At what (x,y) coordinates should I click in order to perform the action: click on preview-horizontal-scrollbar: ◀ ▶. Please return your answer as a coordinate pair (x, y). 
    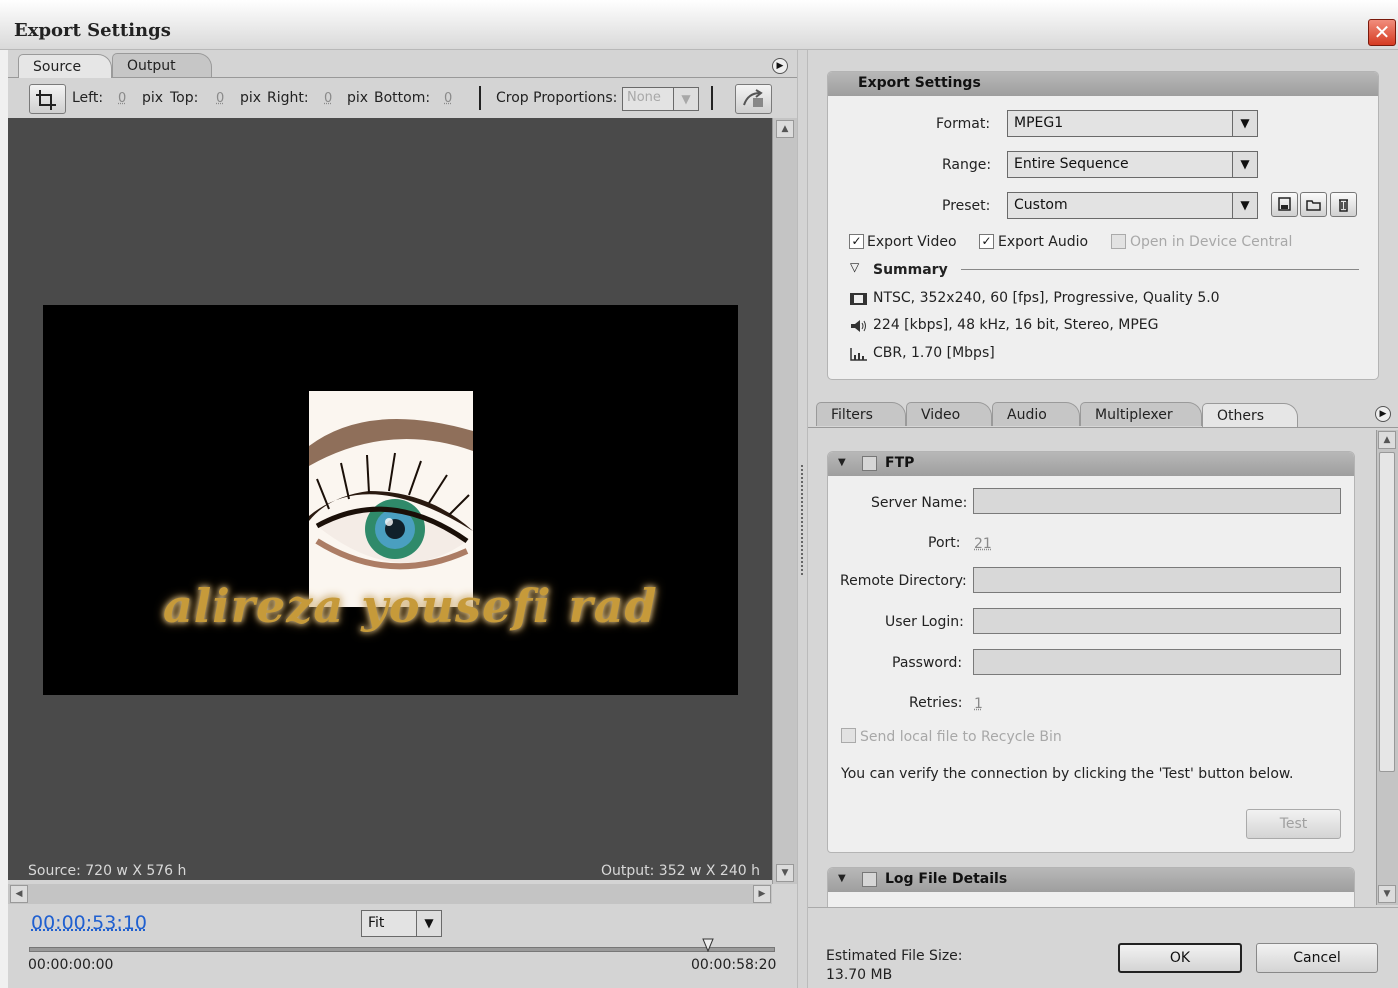
    Looking at the image, I should click on (390, 894).